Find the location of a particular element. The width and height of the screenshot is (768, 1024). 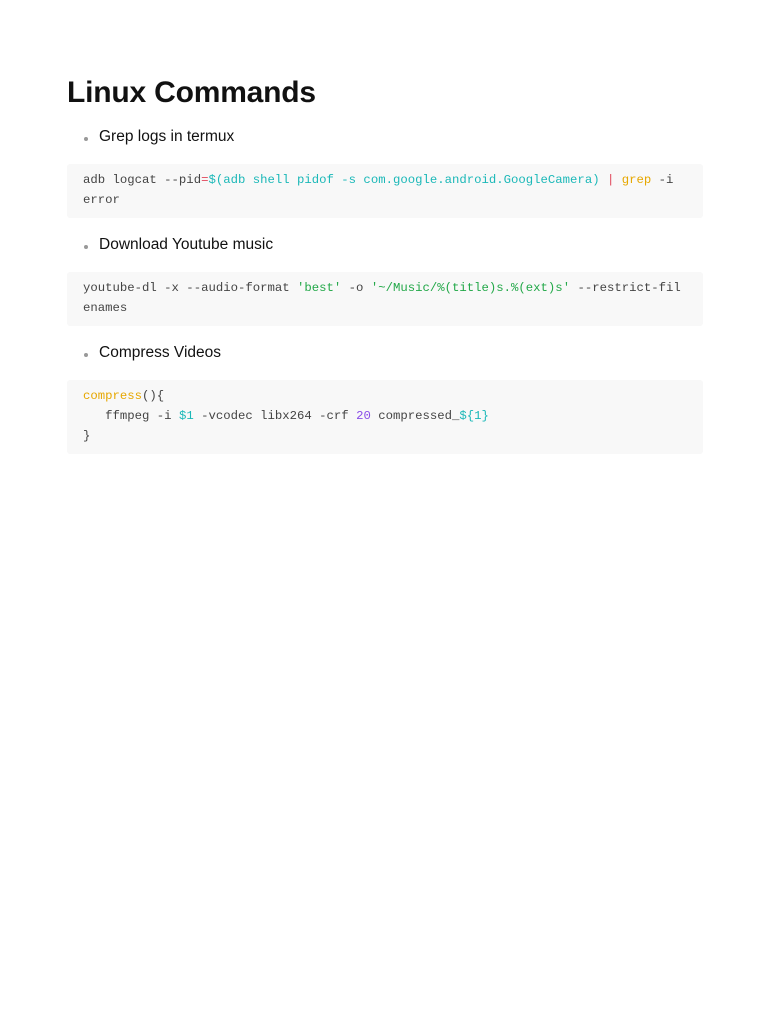

code-token-num: 20 is located at coordinates (363, 416).